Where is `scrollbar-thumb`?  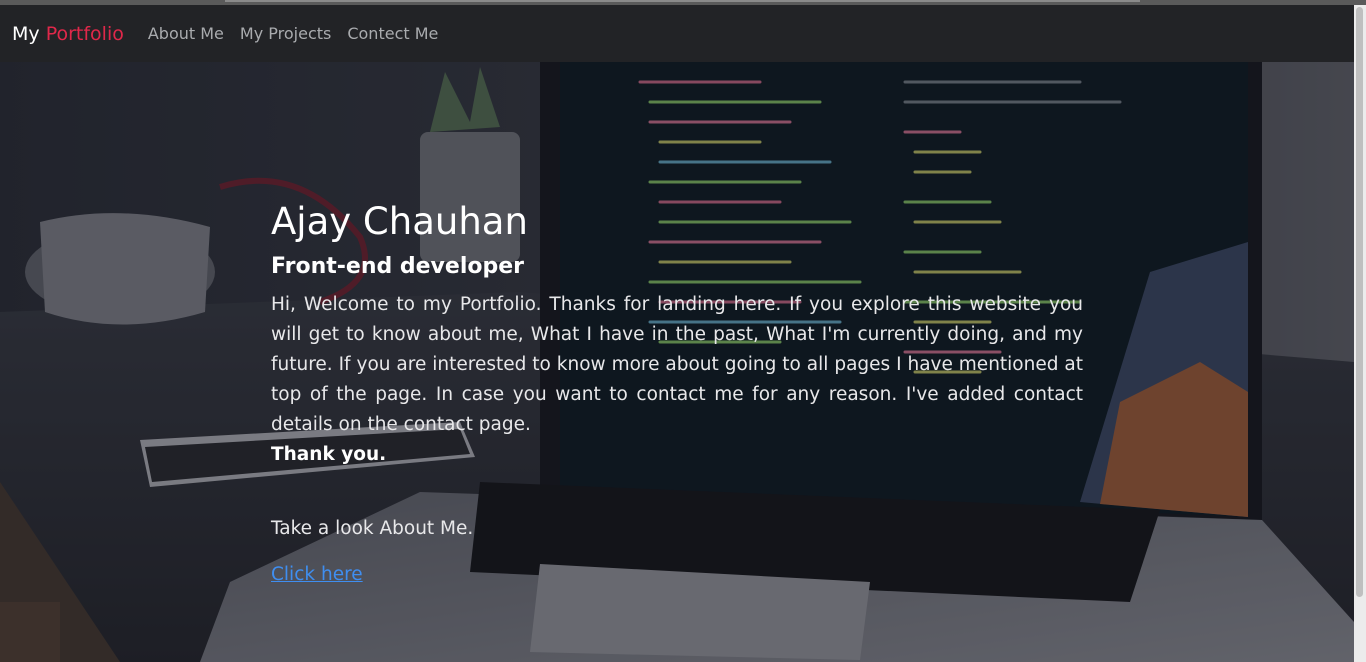 scrollbar-thumb is located at coordinates (1359, 302).